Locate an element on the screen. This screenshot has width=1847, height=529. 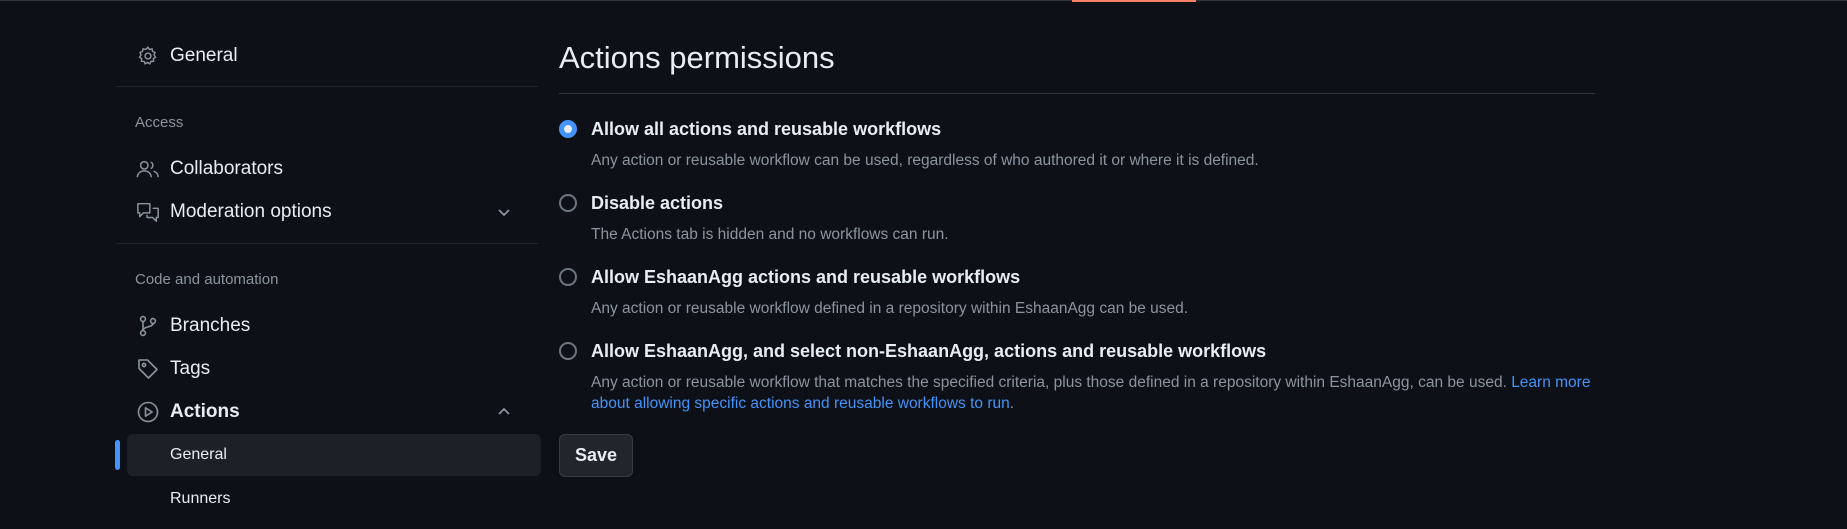
sidebar-item-label: Branches is located at coordinates (210, 325).